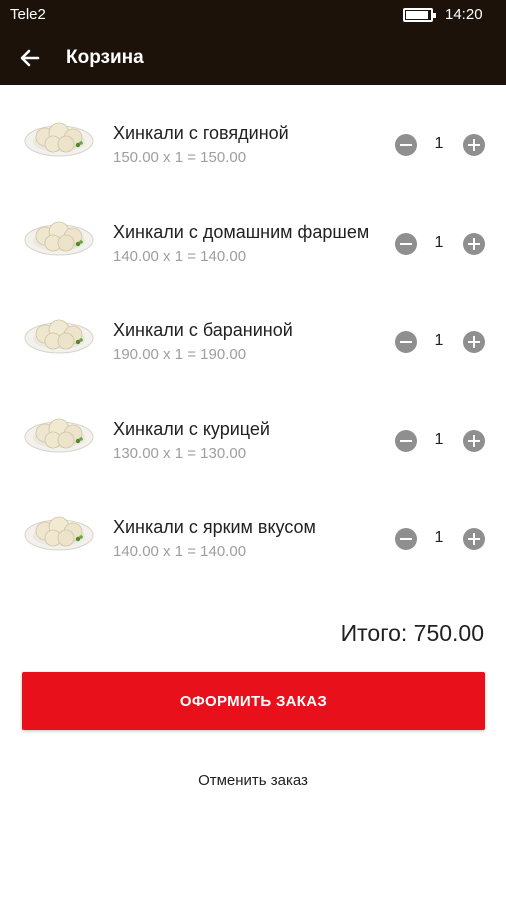 The width and height of the screenshot is (506, 900). Describe the element at coordinates (253, 15) in the screenshot. I see `status-bar: Tele2 14:20` at that location.